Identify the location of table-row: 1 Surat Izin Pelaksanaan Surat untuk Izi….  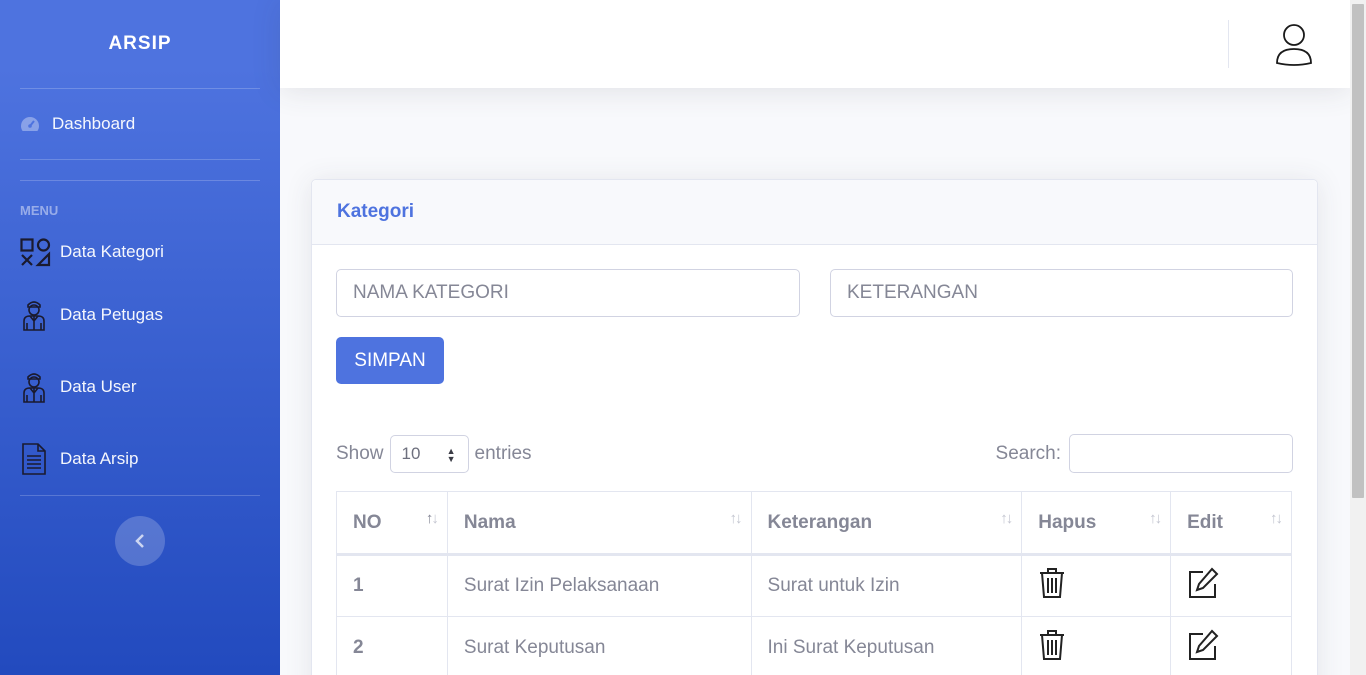
(814, 585).